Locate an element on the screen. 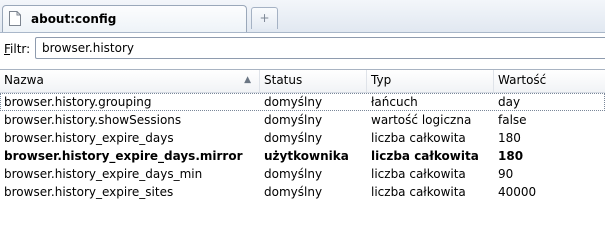  pref-name: browser.history.showSessions is located at coordinates (93, 120).